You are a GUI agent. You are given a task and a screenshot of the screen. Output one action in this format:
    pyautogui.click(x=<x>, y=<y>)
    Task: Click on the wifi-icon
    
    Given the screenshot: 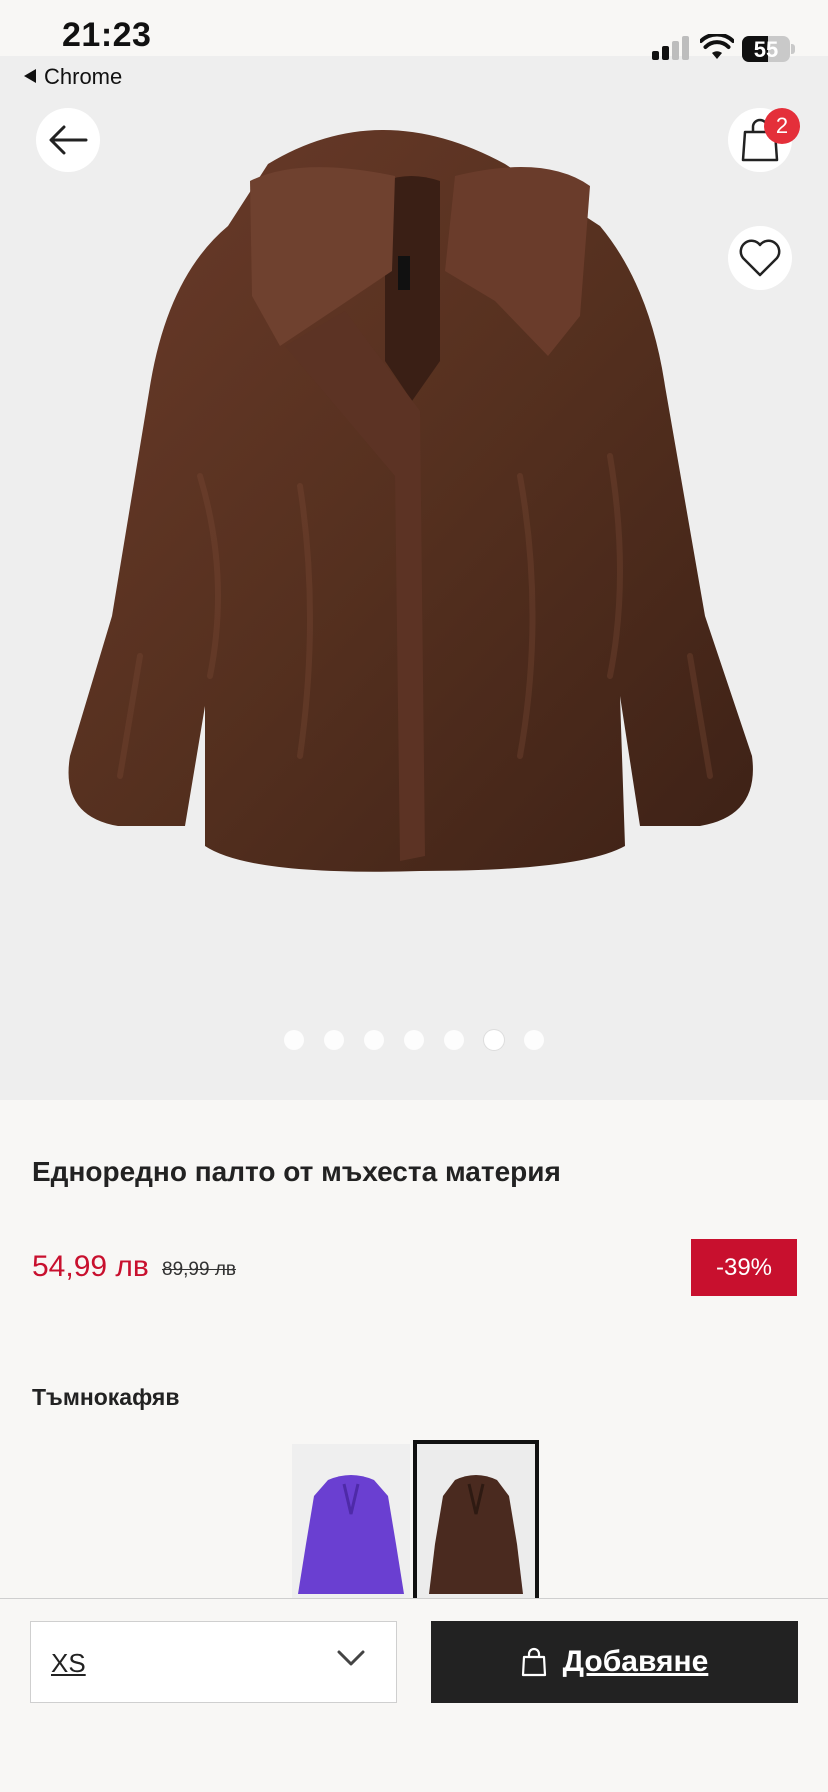 What is the action you would take?
    pyautogui.click(x=717, y=46)
    